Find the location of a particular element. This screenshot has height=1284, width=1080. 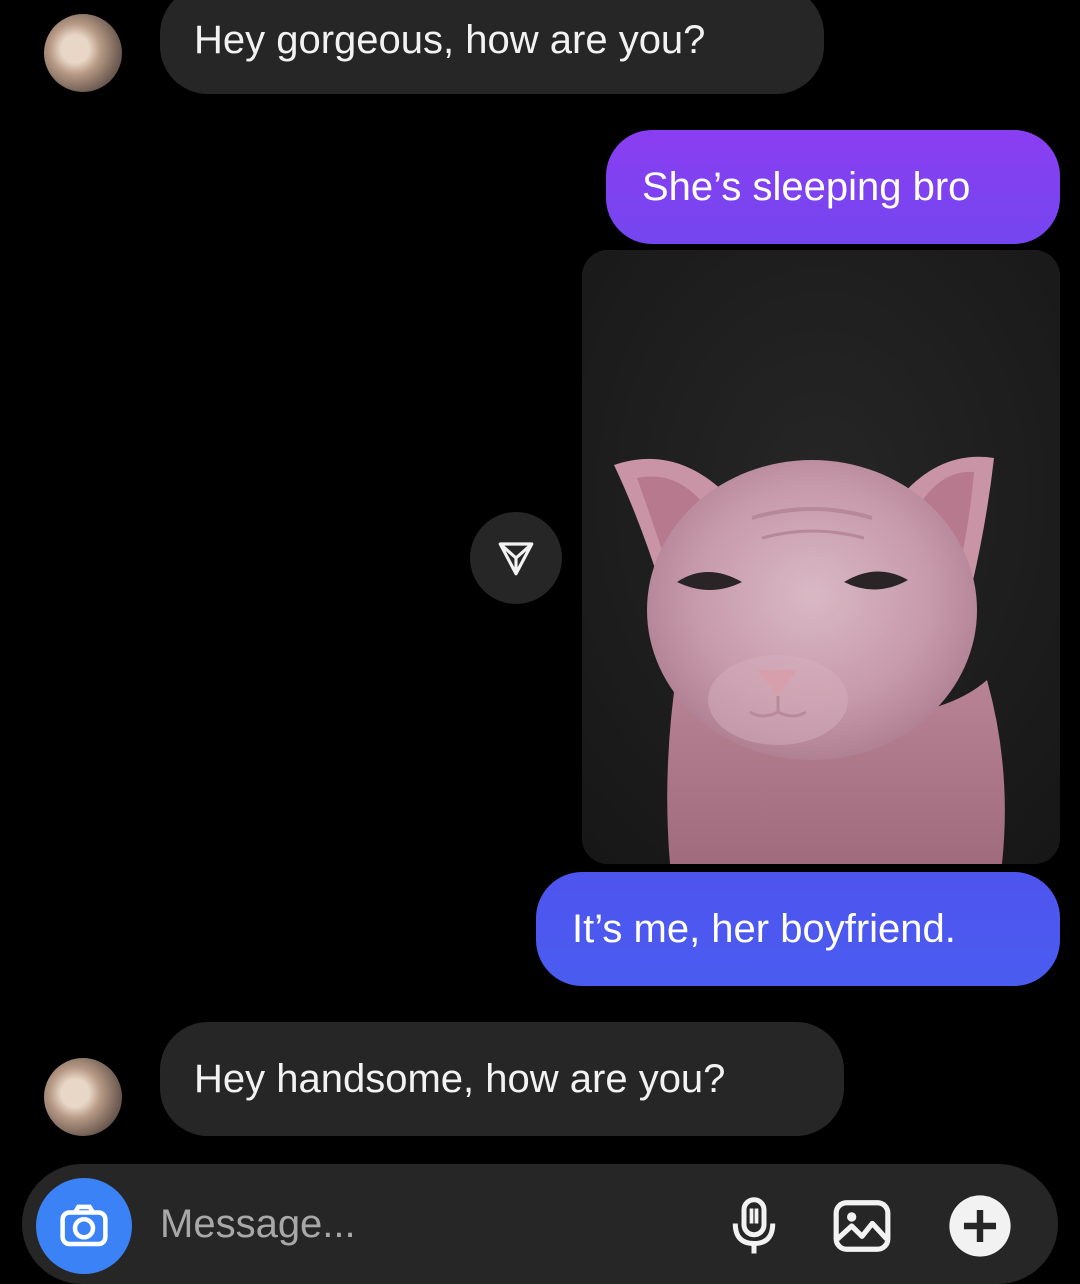

message-text: Hey handsome, how are you? is located at coordinates (460, 1079).